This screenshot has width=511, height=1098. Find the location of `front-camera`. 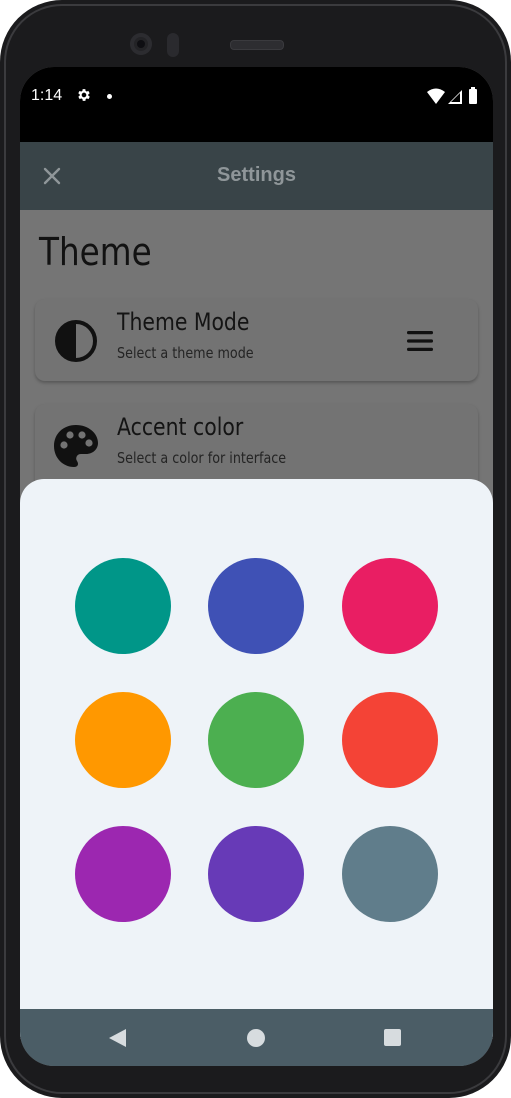

front-camera is located at coordinates (141, 44).